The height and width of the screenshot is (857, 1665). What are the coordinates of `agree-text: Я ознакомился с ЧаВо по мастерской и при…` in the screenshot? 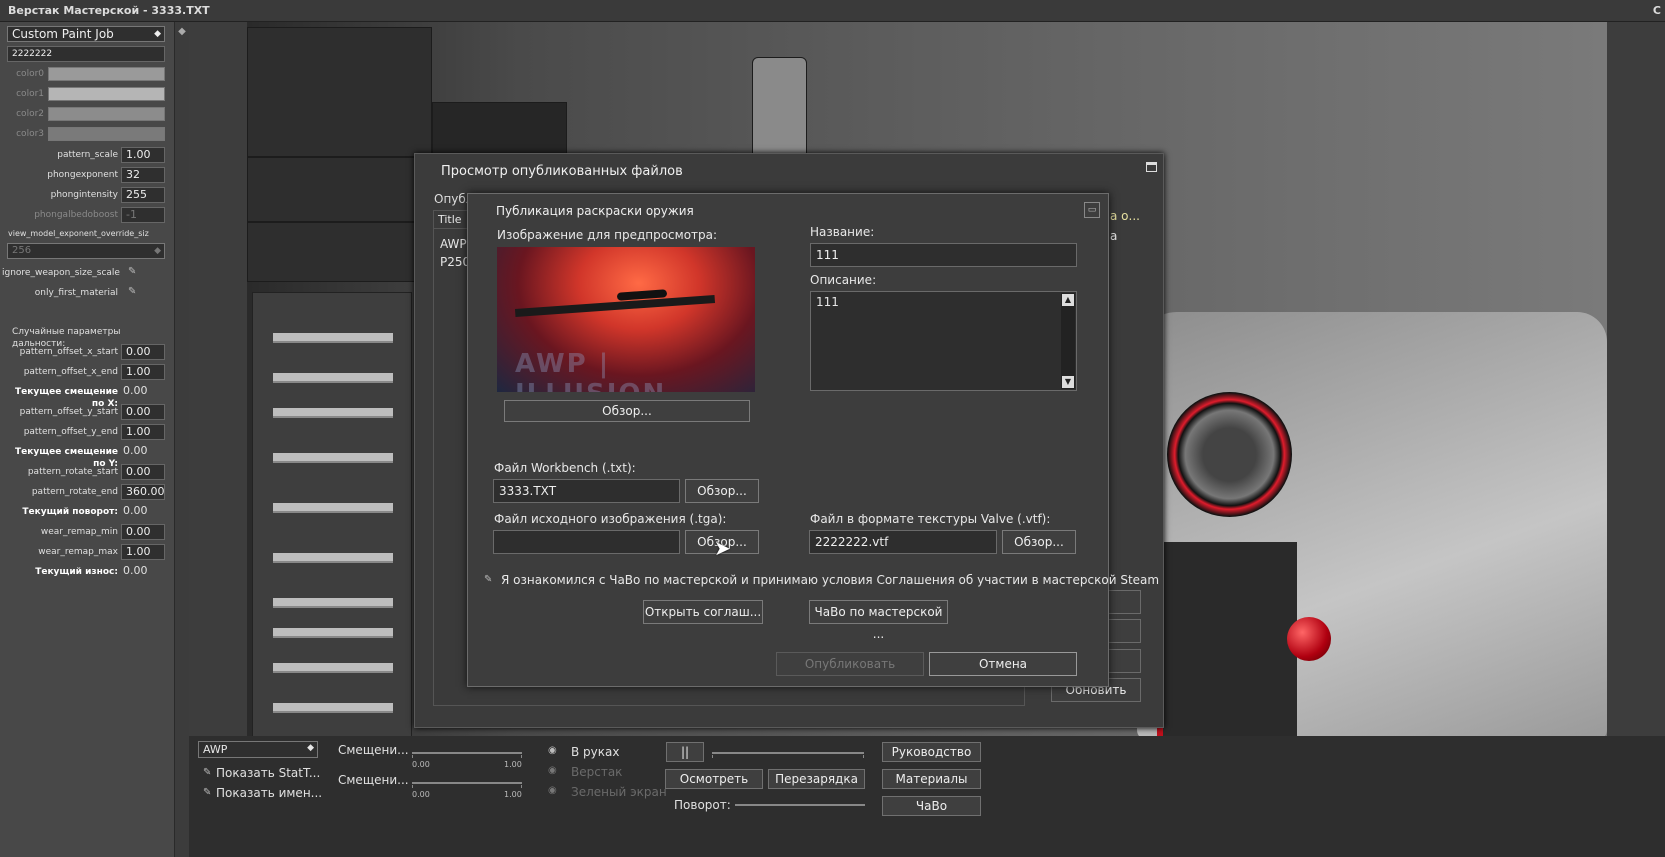 It's located at (830, 580).